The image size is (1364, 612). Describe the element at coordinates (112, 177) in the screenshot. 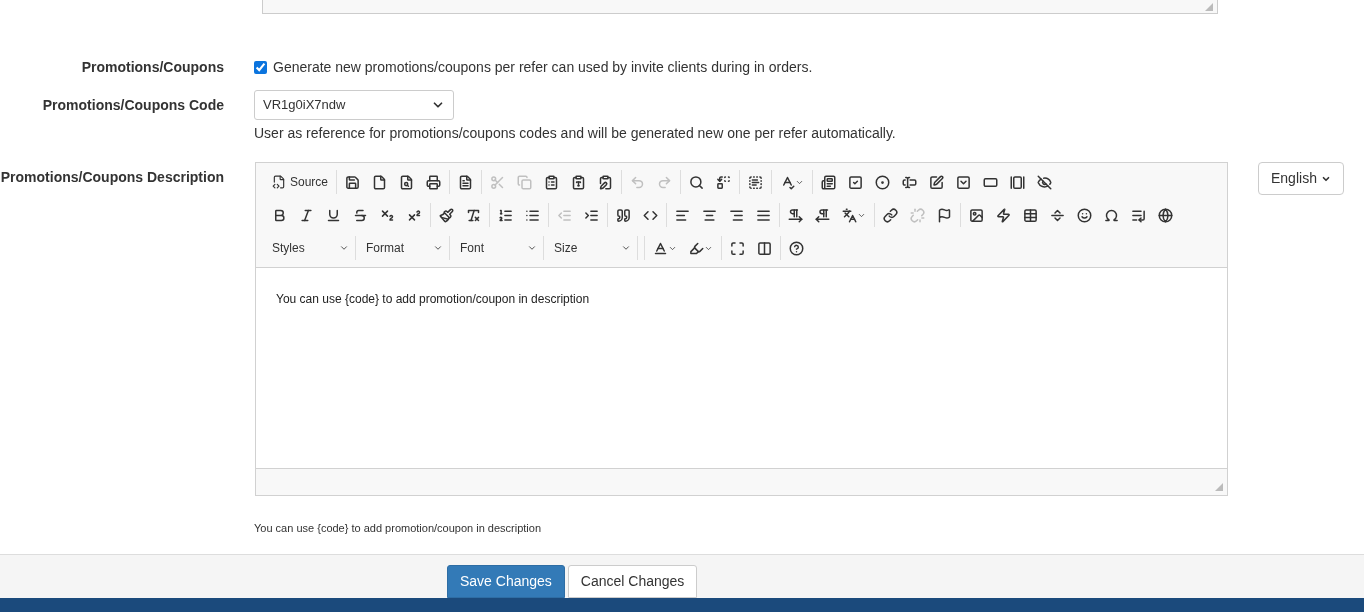

I see `field-label: Promotions/Coupons Description` at that location.